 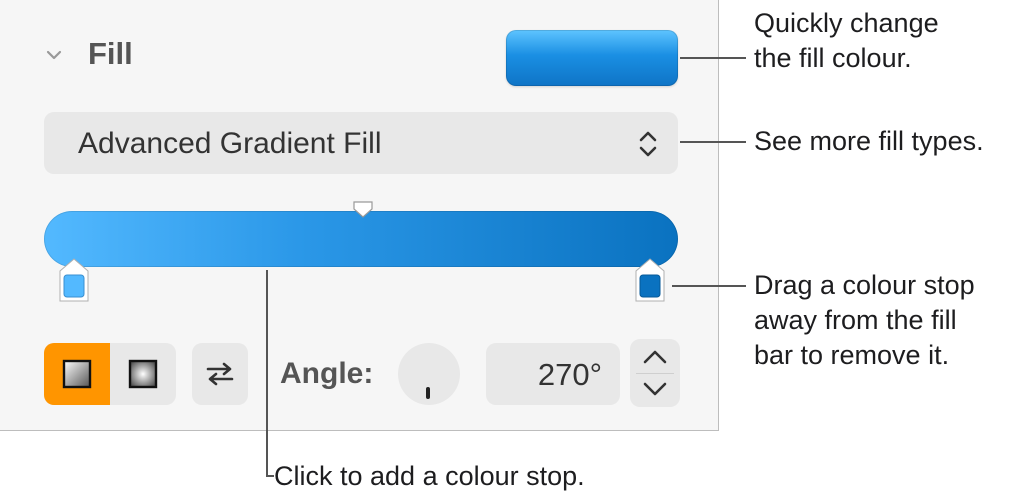 I want to click on angle-value: 270°, so click(x=569, y=374).